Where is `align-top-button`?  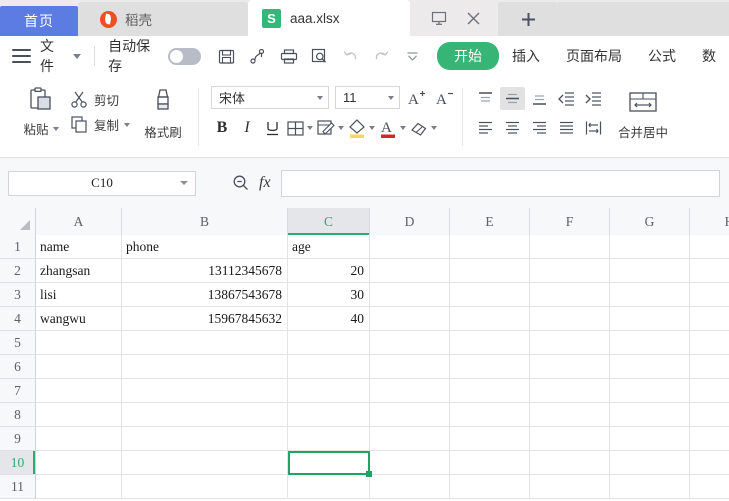
align-top-button is located at coordinates (485, 98).